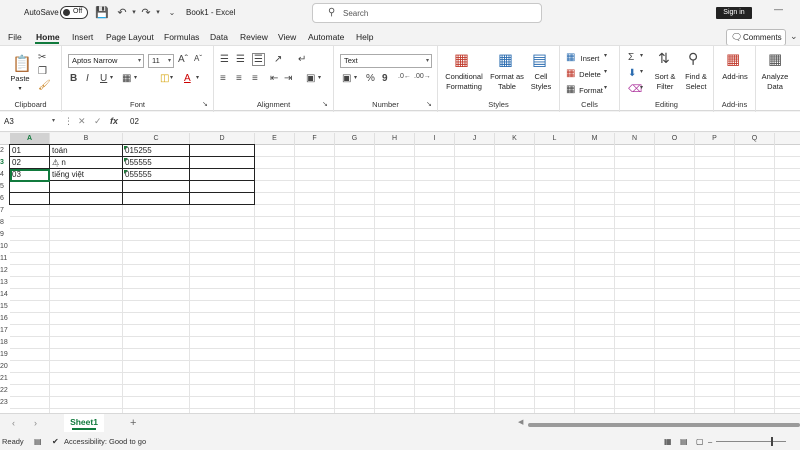 This screenshot has height=450, width=800. What do you see at coordinates (710, 441) in the screenshot?
I see `zoom-out-icon: –` at bounding box center [710, 441].